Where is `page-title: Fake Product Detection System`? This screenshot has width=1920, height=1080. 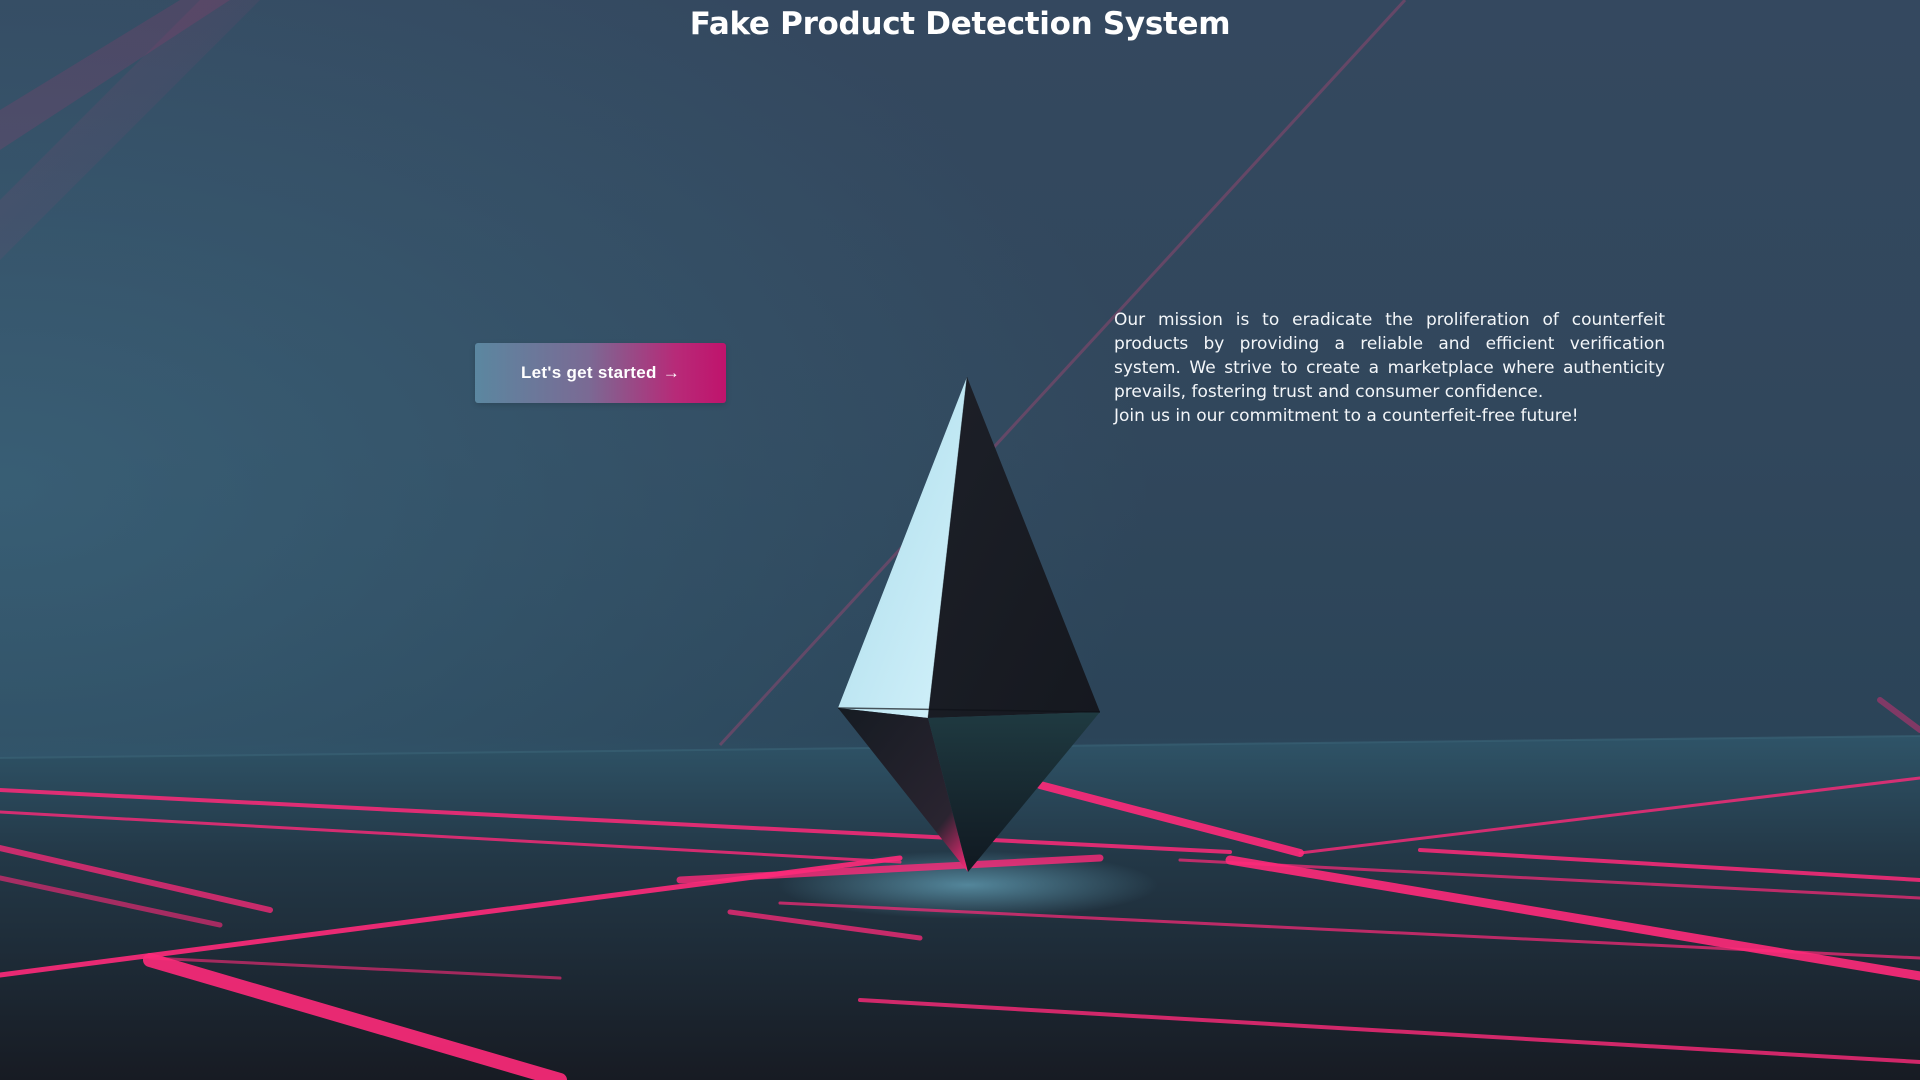
page-title: Fake Product Detection System is located at coordinates (960, 24).